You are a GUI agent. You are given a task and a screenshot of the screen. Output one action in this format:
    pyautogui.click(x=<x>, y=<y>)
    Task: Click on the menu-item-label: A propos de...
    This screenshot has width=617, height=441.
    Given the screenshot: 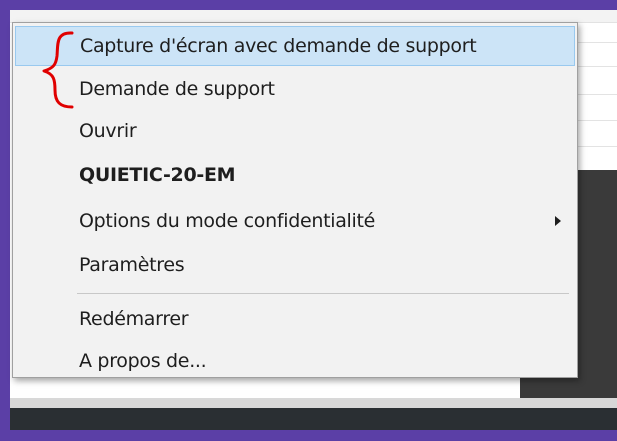 What is the action you would take?
    pyautogui.click(x=143, y=361)
    